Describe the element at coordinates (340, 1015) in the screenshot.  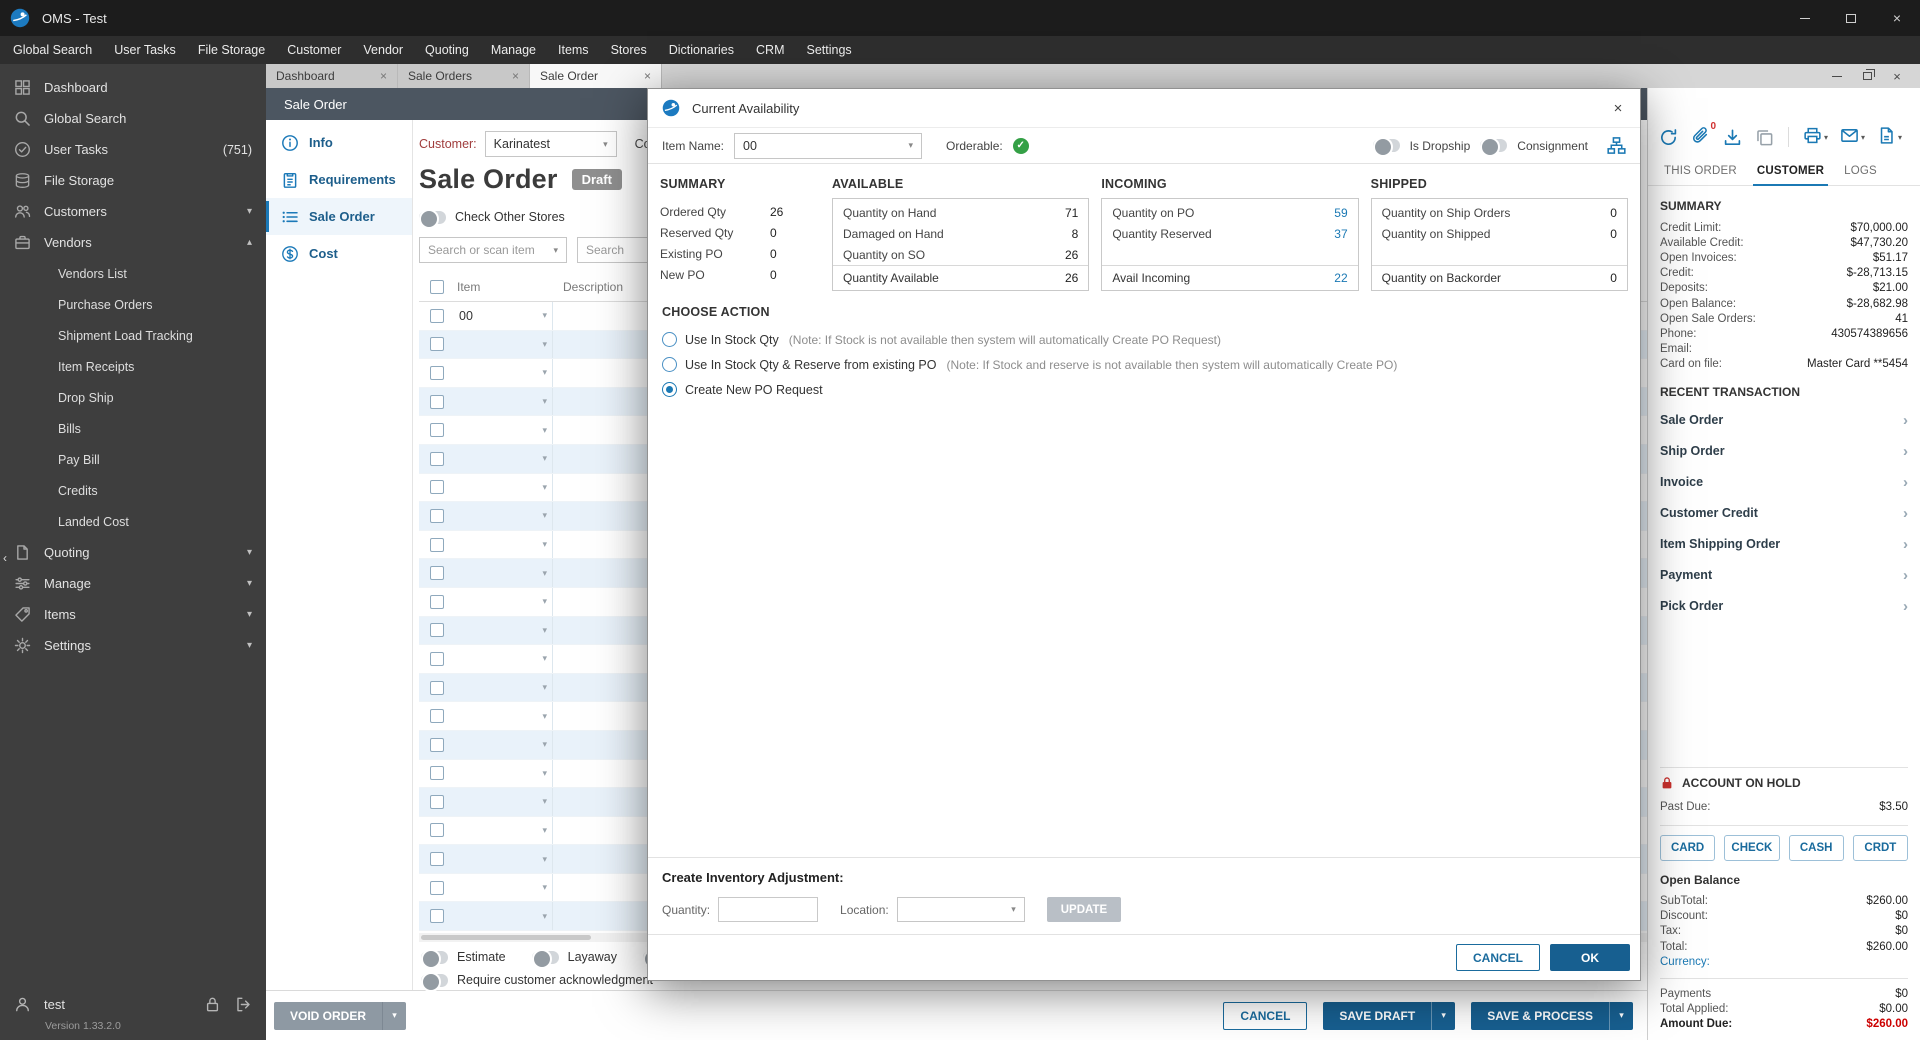
I see `void-order-button: VOID ORDER ▾` at that location.